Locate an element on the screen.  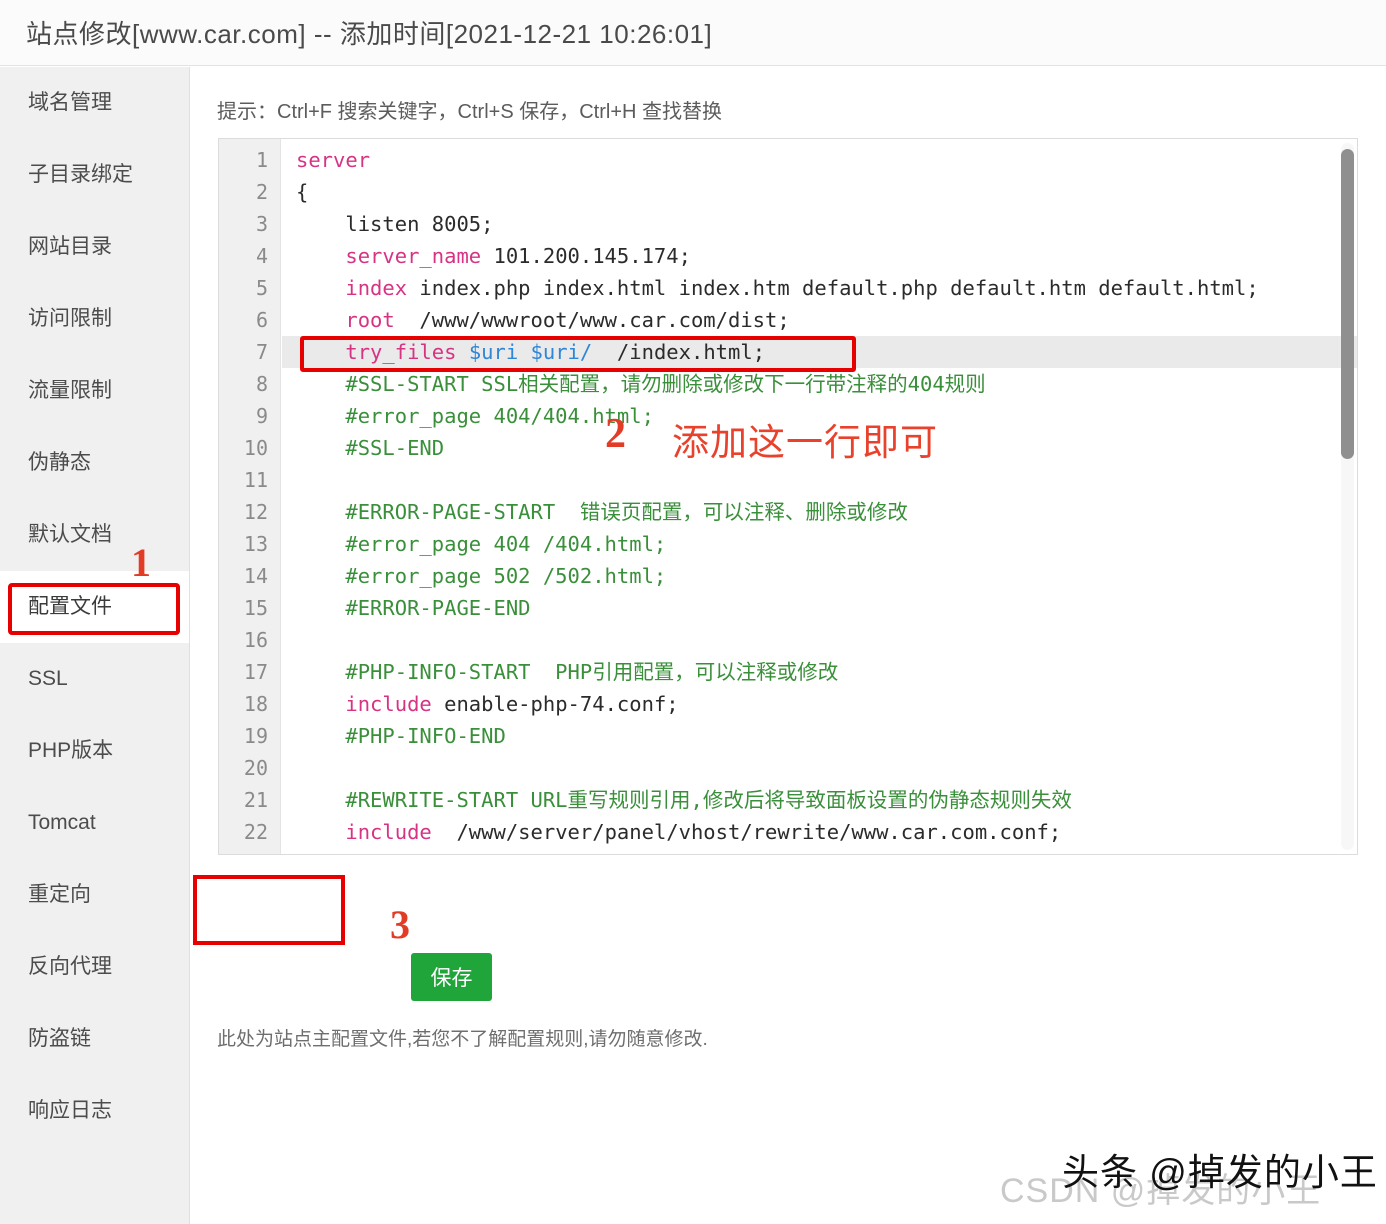
code-token: { is located at coordinates (302, 192).